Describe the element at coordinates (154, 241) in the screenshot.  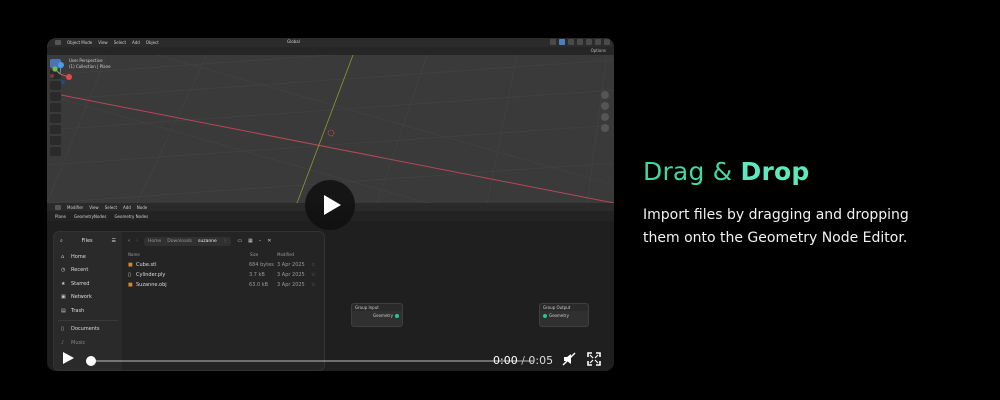
I see `path-home: Home` at that location.